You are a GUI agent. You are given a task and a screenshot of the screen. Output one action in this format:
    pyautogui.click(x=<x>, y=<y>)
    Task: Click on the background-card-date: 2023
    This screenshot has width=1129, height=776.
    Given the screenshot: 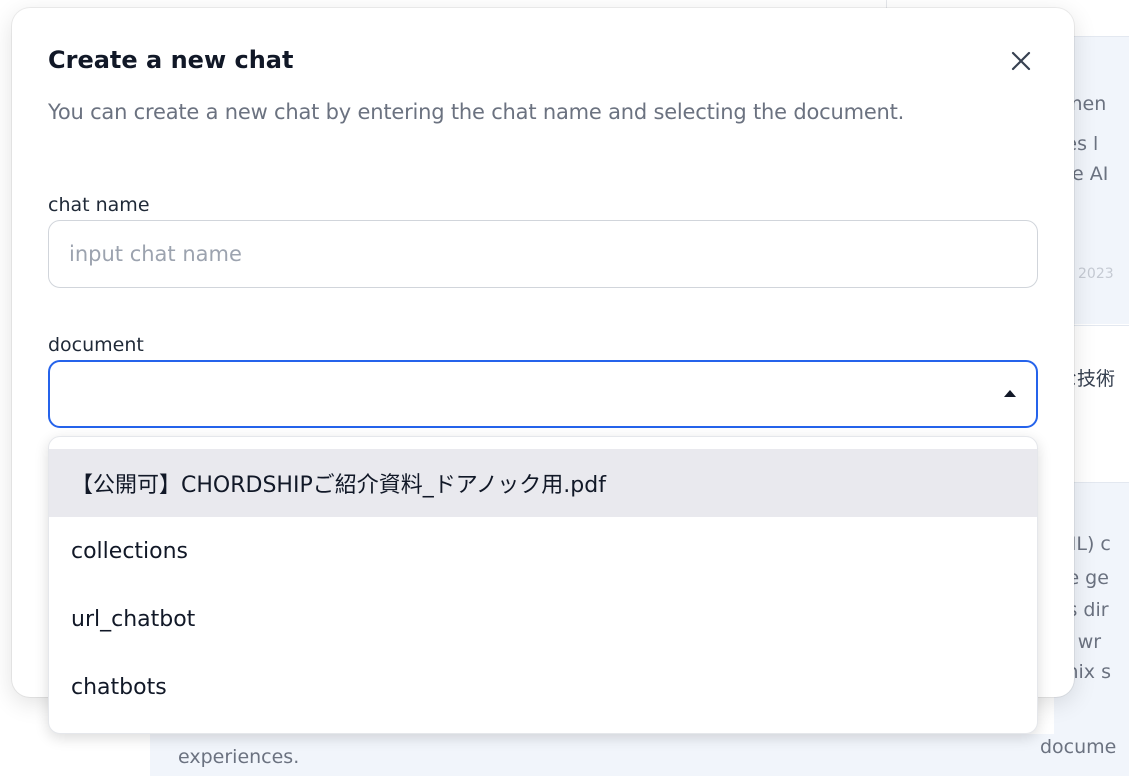 What is the action you would take?
    pyautogui.click(x=1096, y=274)
    